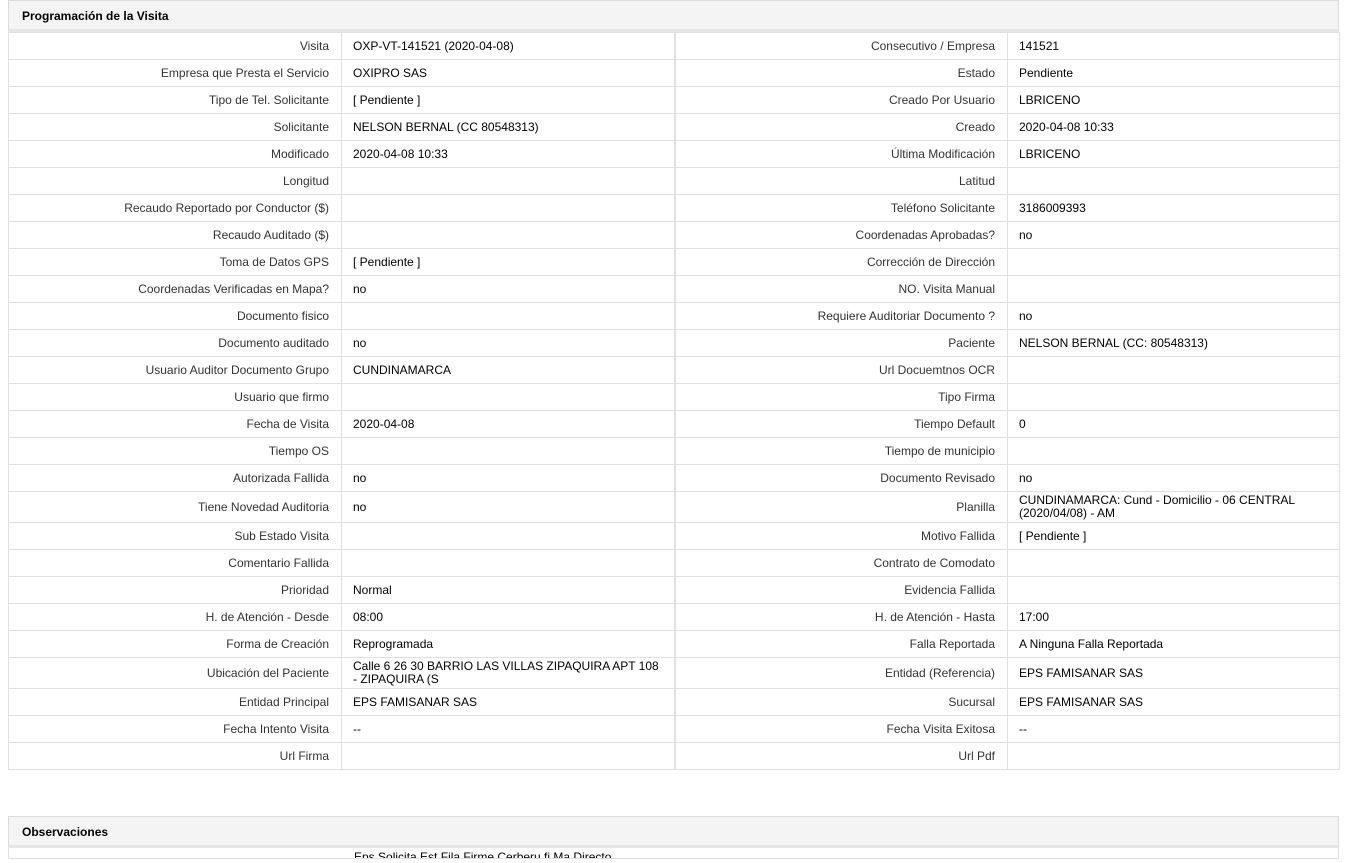  Describe the element at coordinates (175, 316) in the screenshot. I see `field-label: Documento fisico` at that location.